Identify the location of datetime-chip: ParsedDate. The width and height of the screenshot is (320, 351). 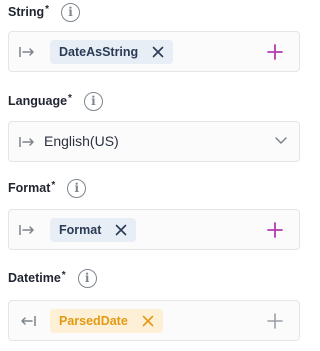
(106, 321).